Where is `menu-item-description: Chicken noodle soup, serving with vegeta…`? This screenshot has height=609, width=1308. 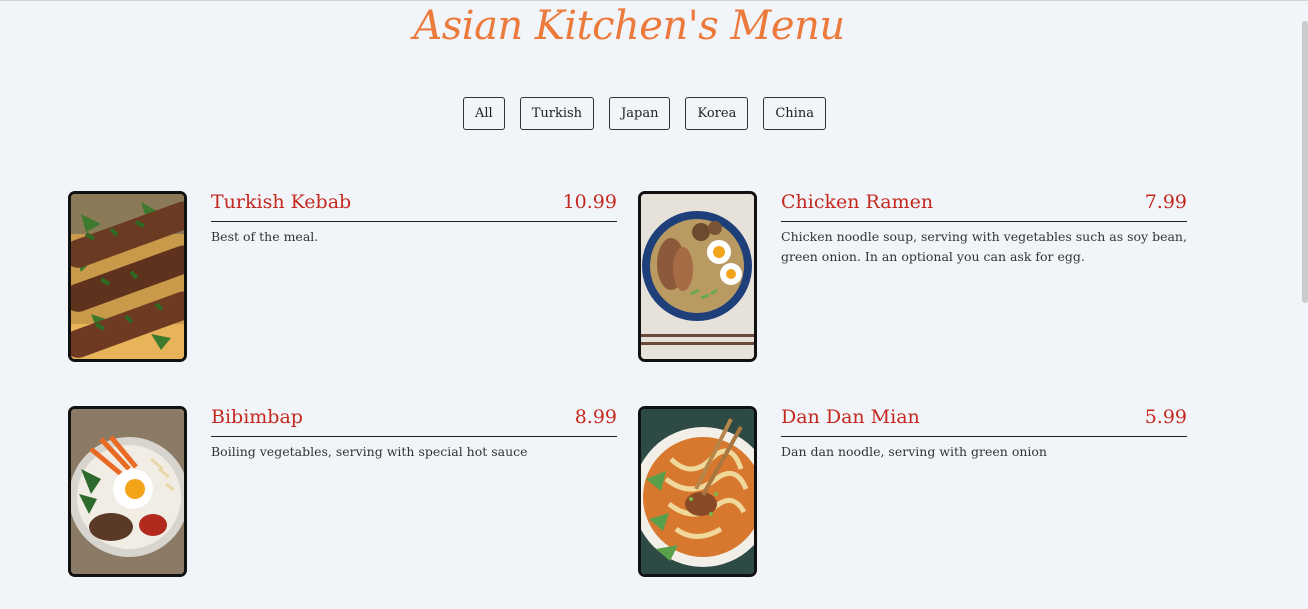
menu-item-description: Chicken noodle soup, serving with vegeta… is located at coordinates (984, 246).